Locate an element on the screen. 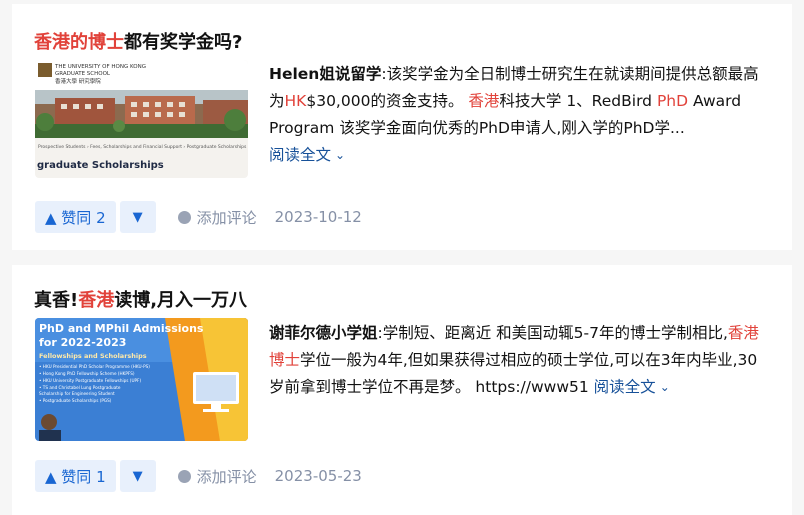 The height and width of the screenshot is (515, 804). thumb-subheading: Fellowships and Scholarships is located at coordinates (93, 356).